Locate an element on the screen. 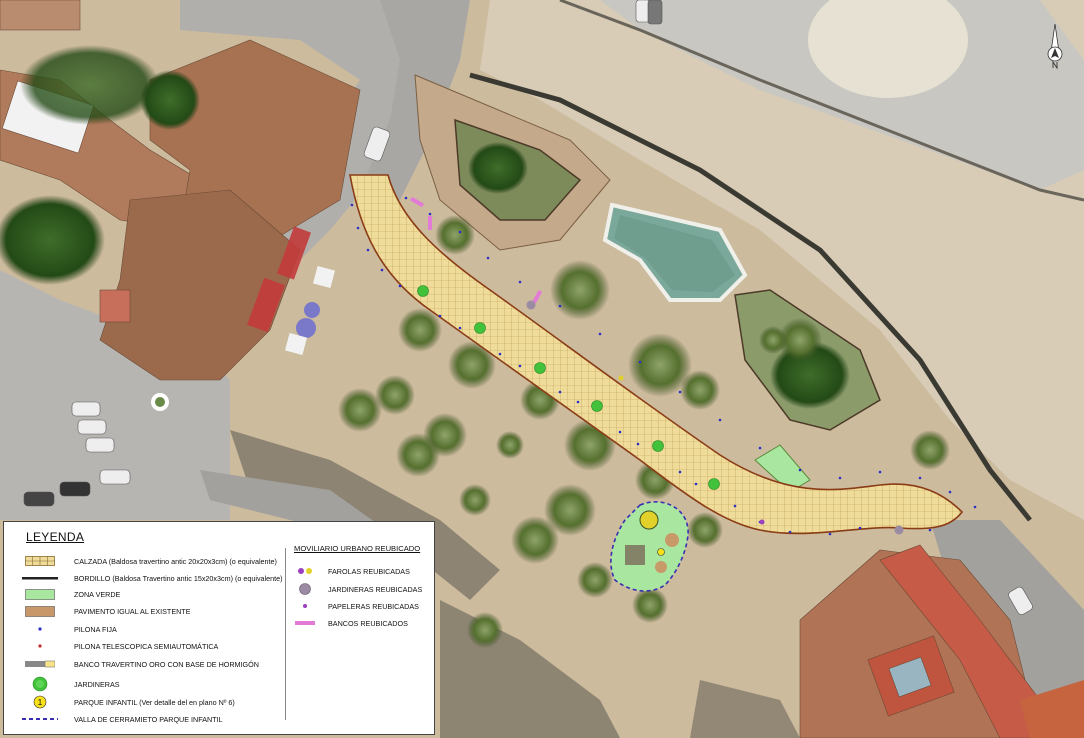  legend-item-label: PAPELERAS REUBICADAS is located at coordinates (373, 606).